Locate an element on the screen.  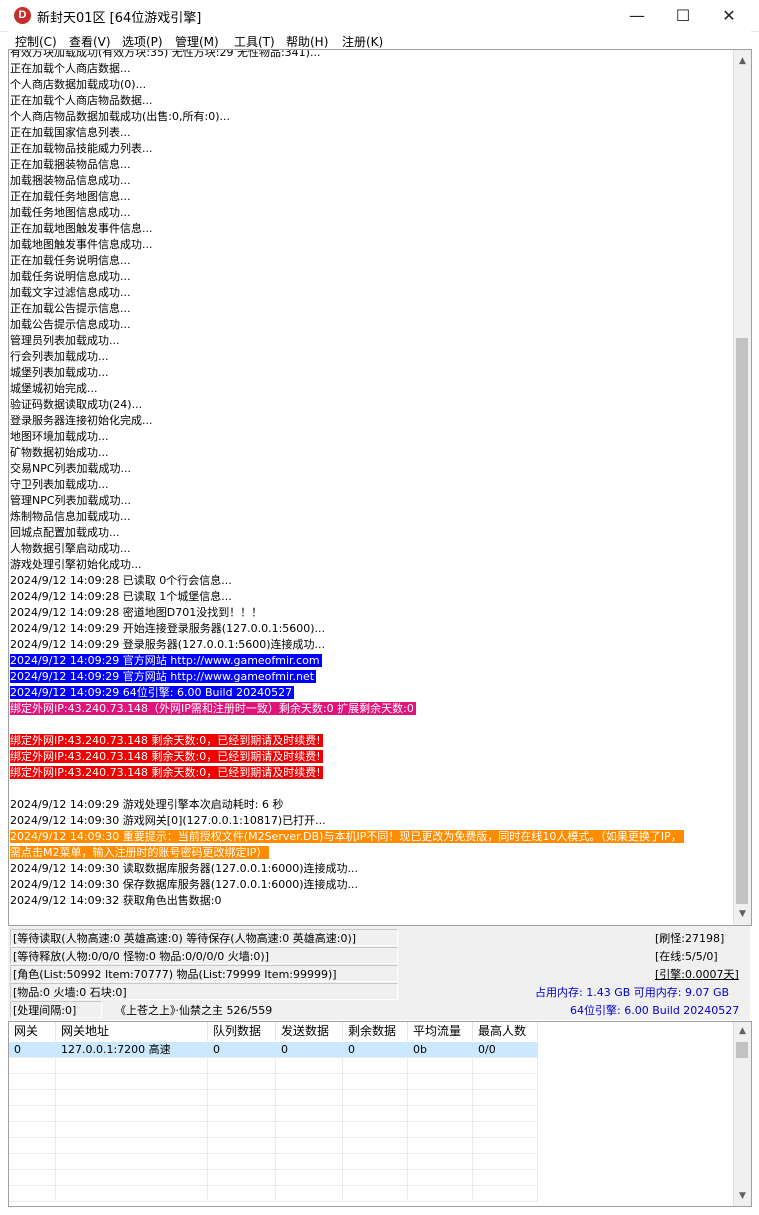
column-header: 剩余数据 is located at coordinates (375, 1031).